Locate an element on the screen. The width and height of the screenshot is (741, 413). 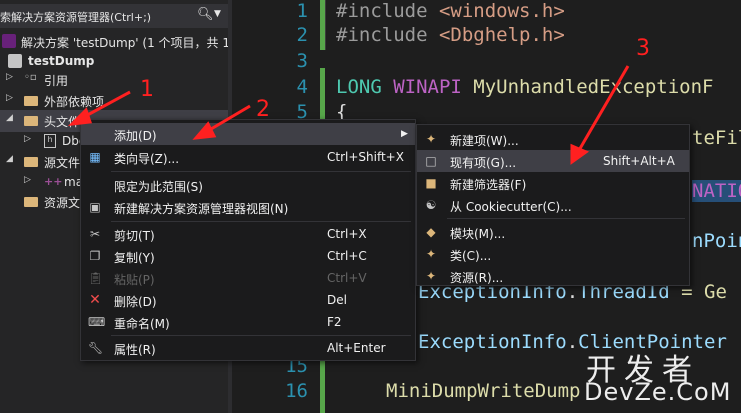
arrow-2-head is located at coordinates (204, 130).